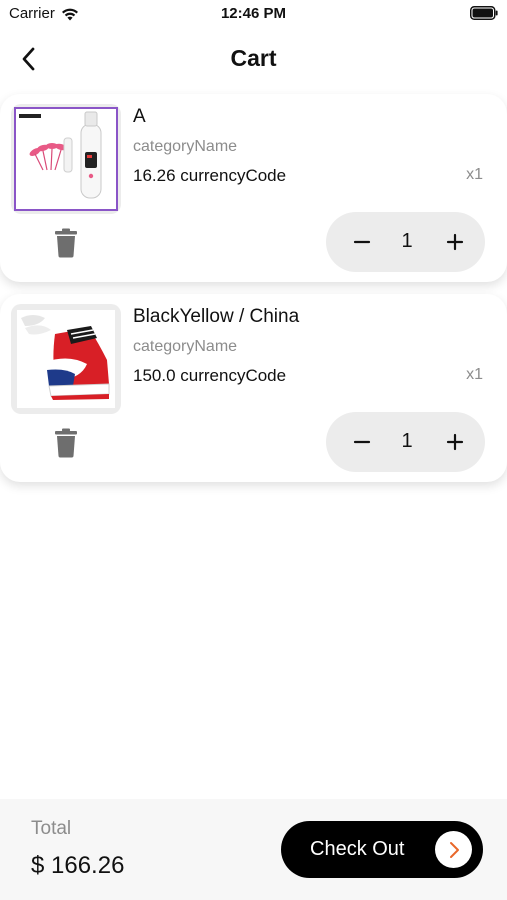 Image resolution: width=507 pixels, height=900 pixels. Describe the element at coordinates (139, 116) in the screenshot. I see `item-name: A` at that location.